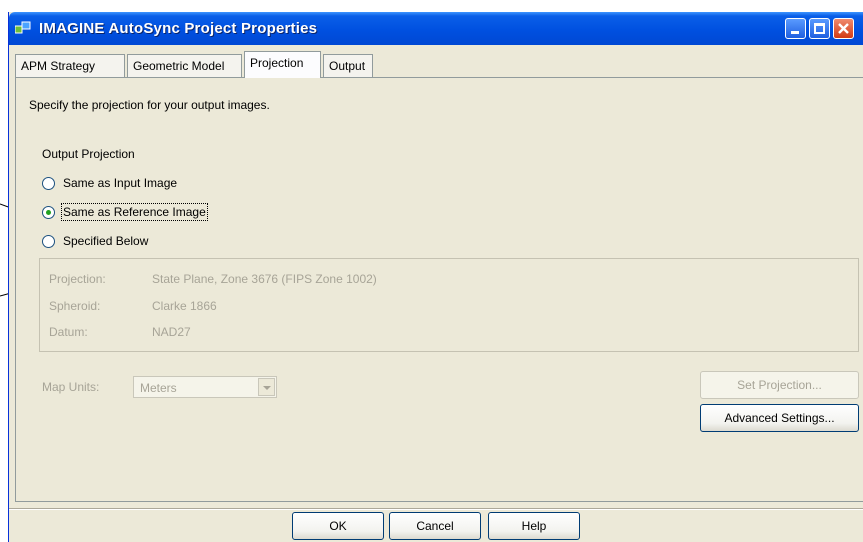 The width and height of the screenshot is (863, 542). Describe the element at coordinates (120, 183) in the screenshot. I see `radio-same-as-input-label: Same as Input Image` at that location.